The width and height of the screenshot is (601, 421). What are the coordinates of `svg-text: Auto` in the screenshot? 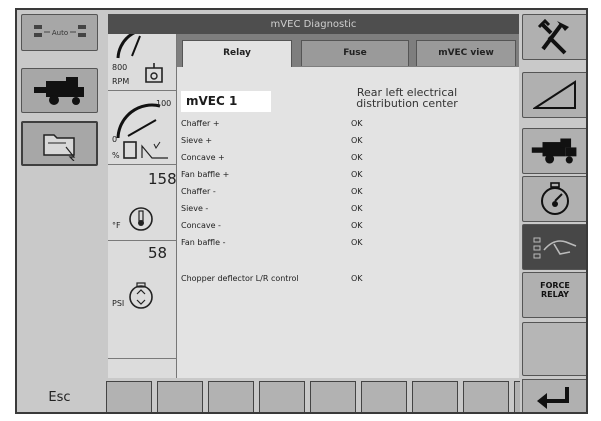 It's located at (59, 33).